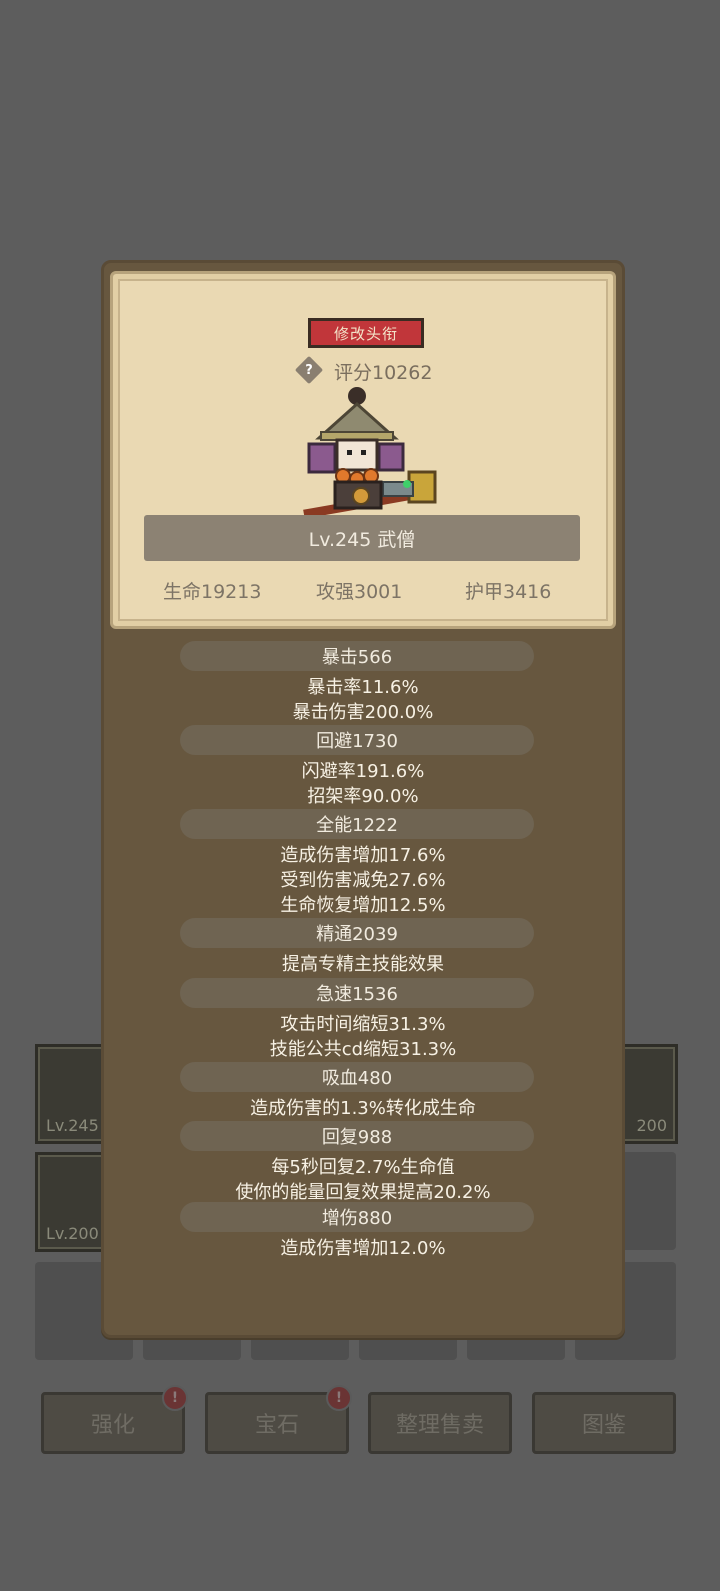 The width and height of the screenshot is (720, 1591). What do you see at coordinates (651, 1125) in the screenshot?
I see `equipment-level: 200` at bounding box center [651, 1125].